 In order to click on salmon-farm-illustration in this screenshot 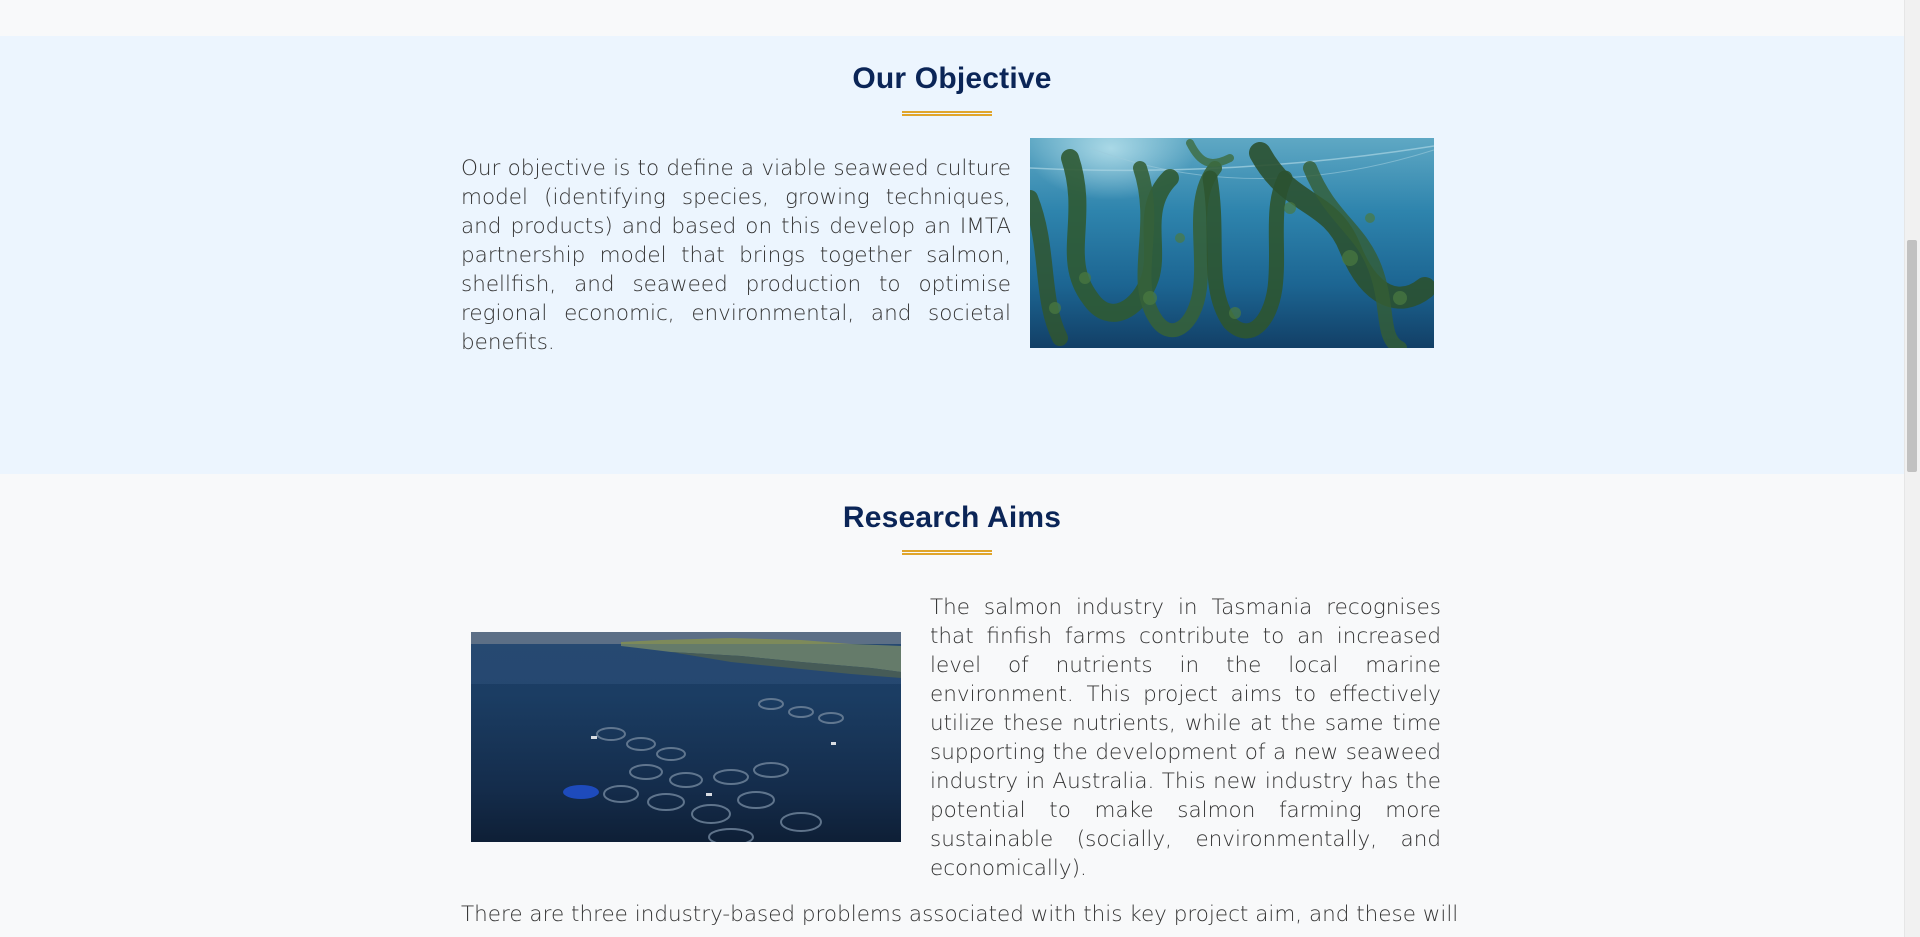, I will do `click(686, 737)`.